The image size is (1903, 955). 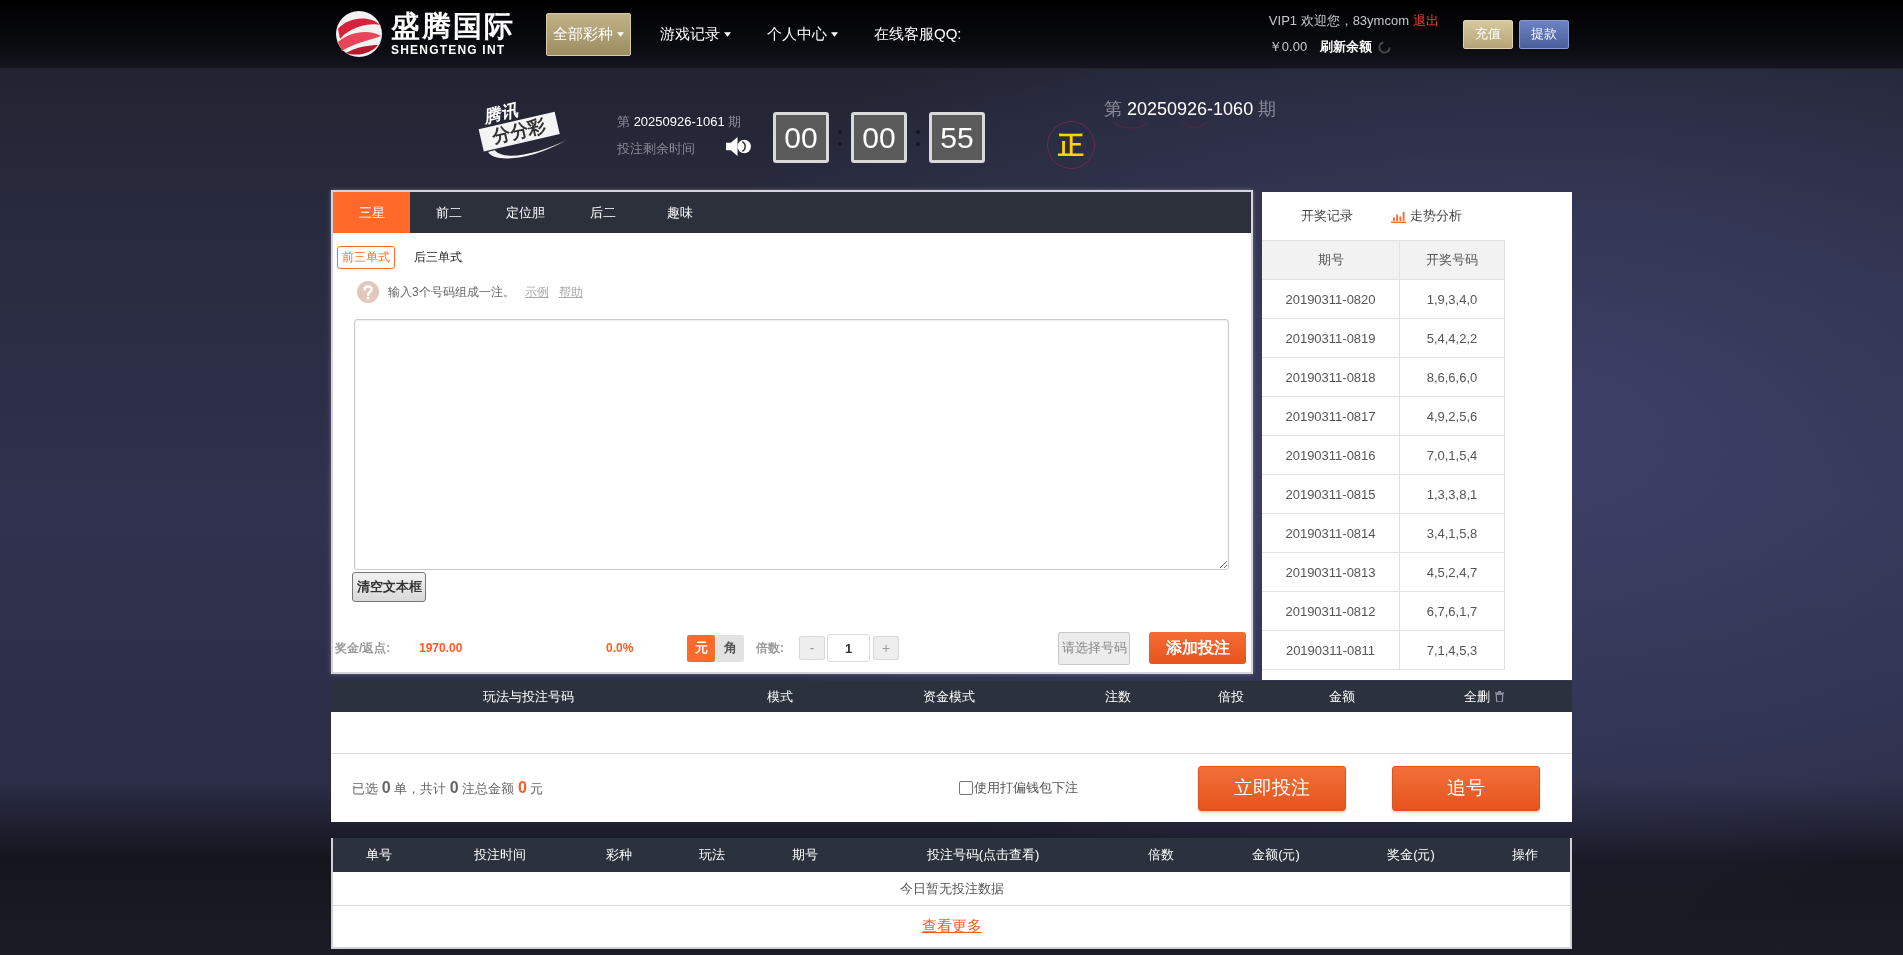 I want to click on play-type-tab: 前二, so click(x=448, y=212).